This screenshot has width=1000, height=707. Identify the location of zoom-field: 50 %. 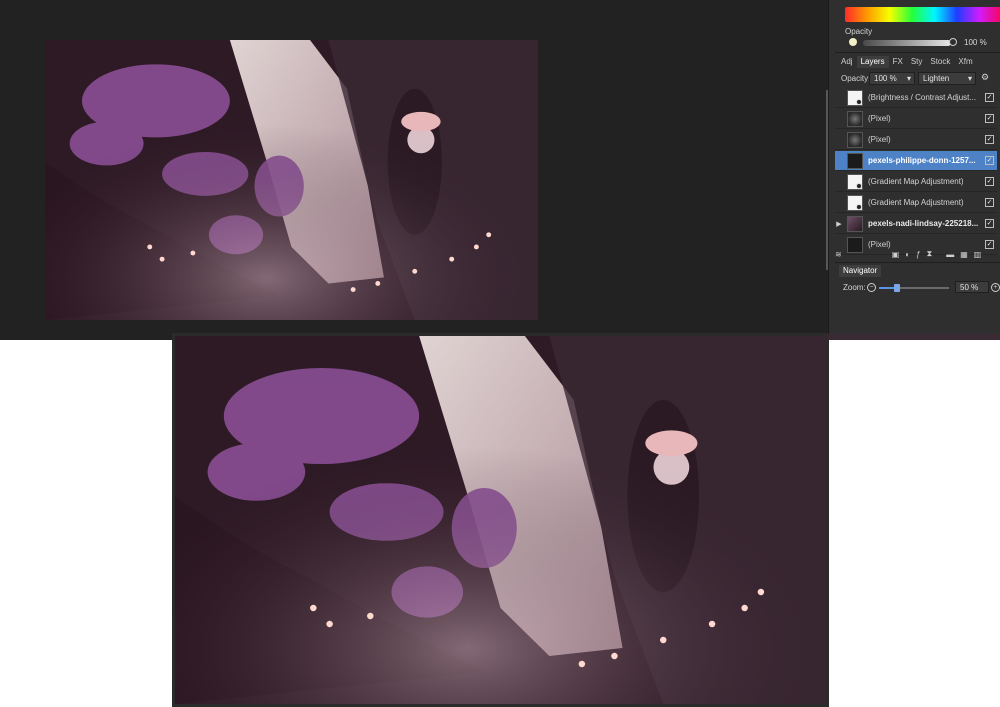
(972, 287).